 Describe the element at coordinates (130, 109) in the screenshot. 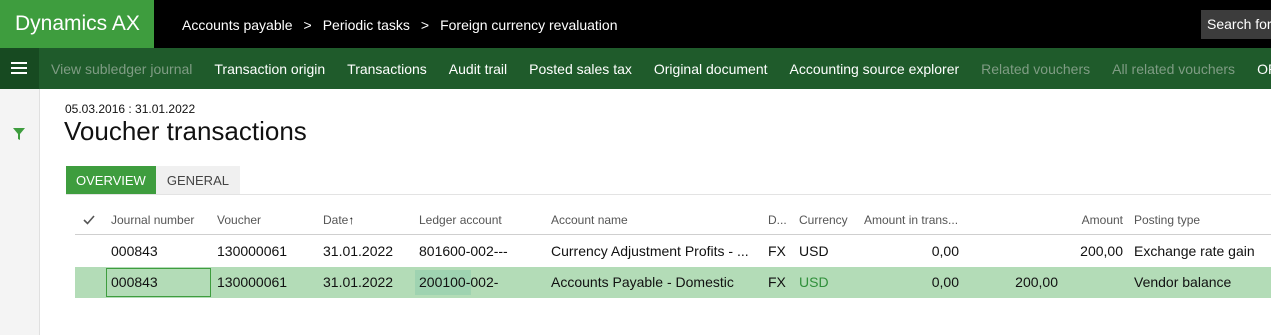

I see `date-range: 05.03.2016 : 31.01.2022` at that location.